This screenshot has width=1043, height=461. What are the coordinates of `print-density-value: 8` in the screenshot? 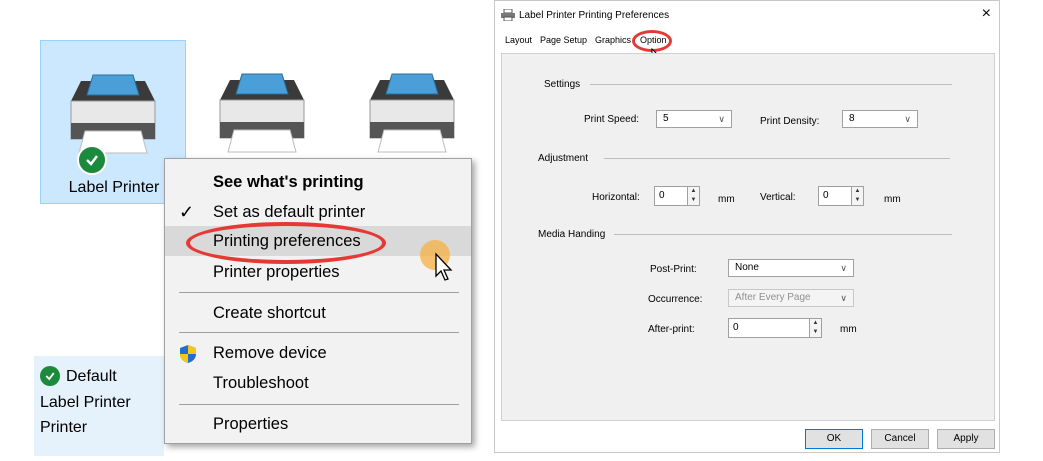 It's located at (852, 118).